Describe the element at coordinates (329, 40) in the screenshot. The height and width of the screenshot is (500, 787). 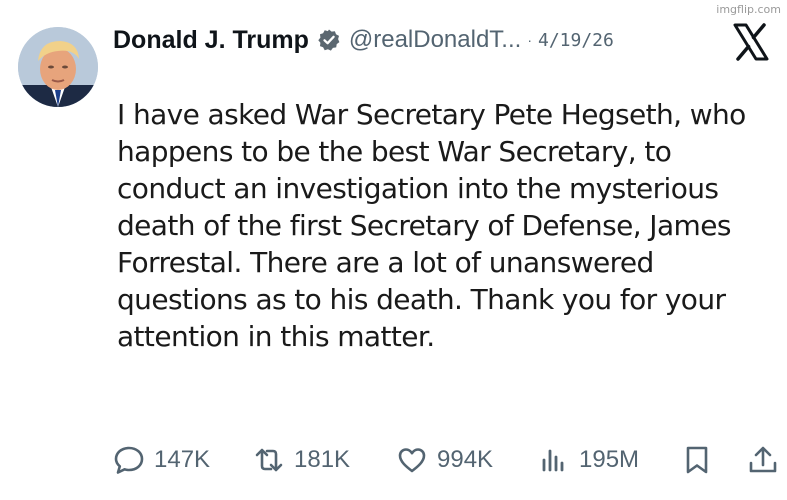
I see `verified-badge-icon` at that location.